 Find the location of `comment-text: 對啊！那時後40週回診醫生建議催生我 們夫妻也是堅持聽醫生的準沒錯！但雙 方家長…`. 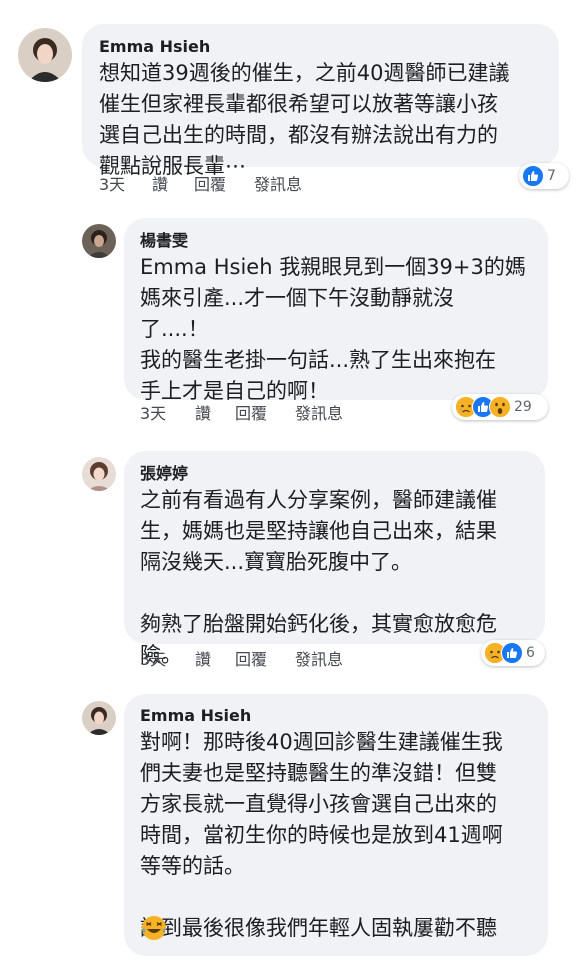

comment-text: 對啊！那時後40週回診醫生建議催生我 們夫妻也是堅持聽醫生的準沒錯！但雙 方家長… is located at coordinates (321, 835).